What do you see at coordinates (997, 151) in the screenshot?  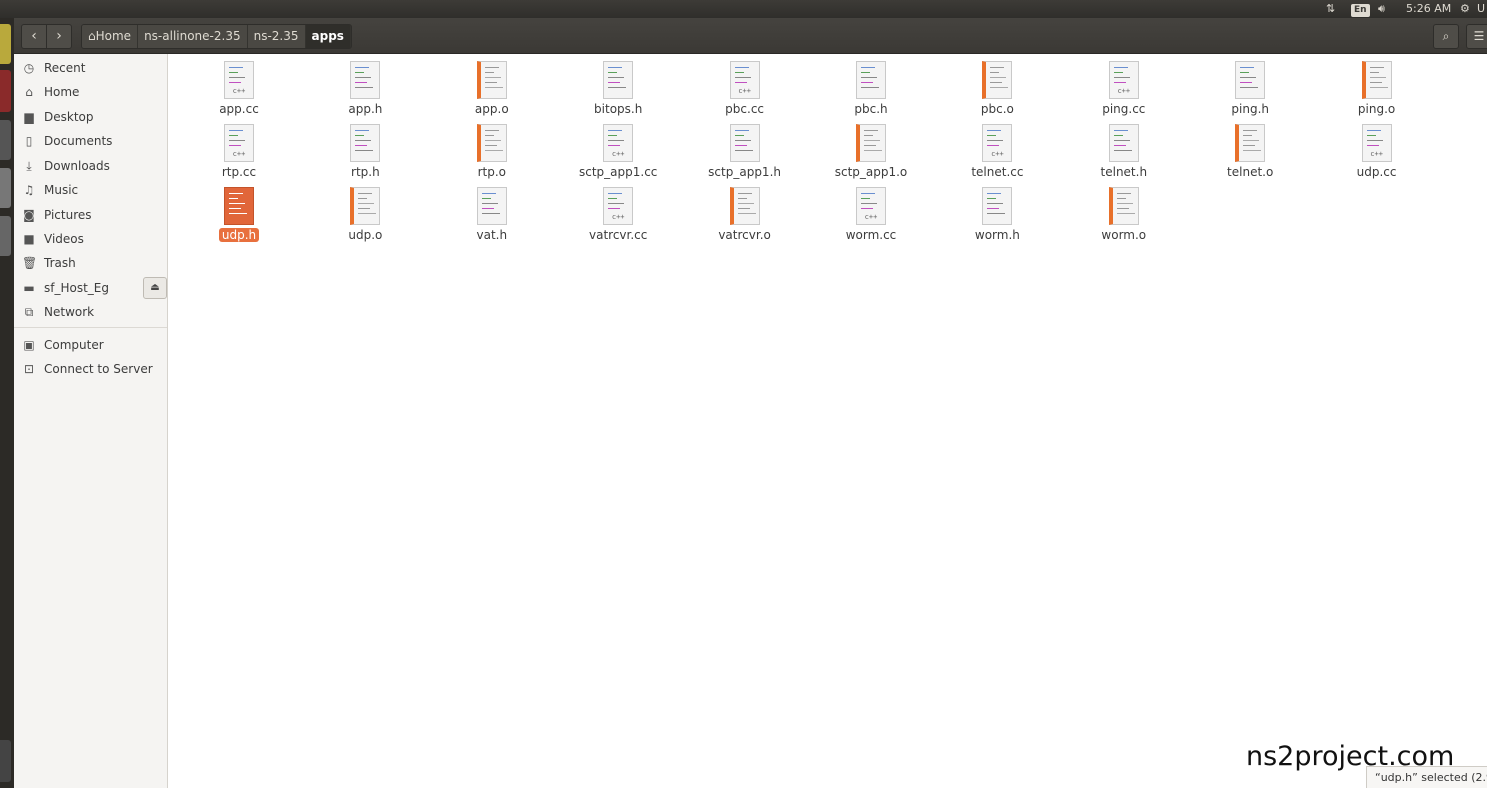 I see `file-item: c++ telnet.cc` at bounding box center [997, 151].